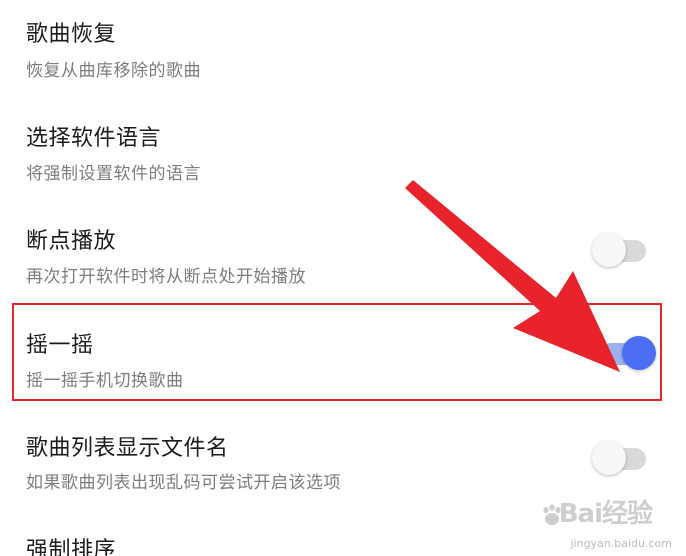 This screenshot has width=686, height=556. Describe the element at coordinates (71, 34) in the screenshot. I see `setting-title: 歌曲恢复` at that location.